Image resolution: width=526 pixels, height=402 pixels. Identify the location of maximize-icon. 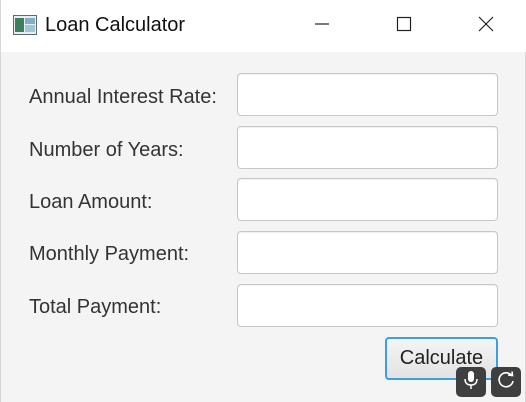
(404, 26).